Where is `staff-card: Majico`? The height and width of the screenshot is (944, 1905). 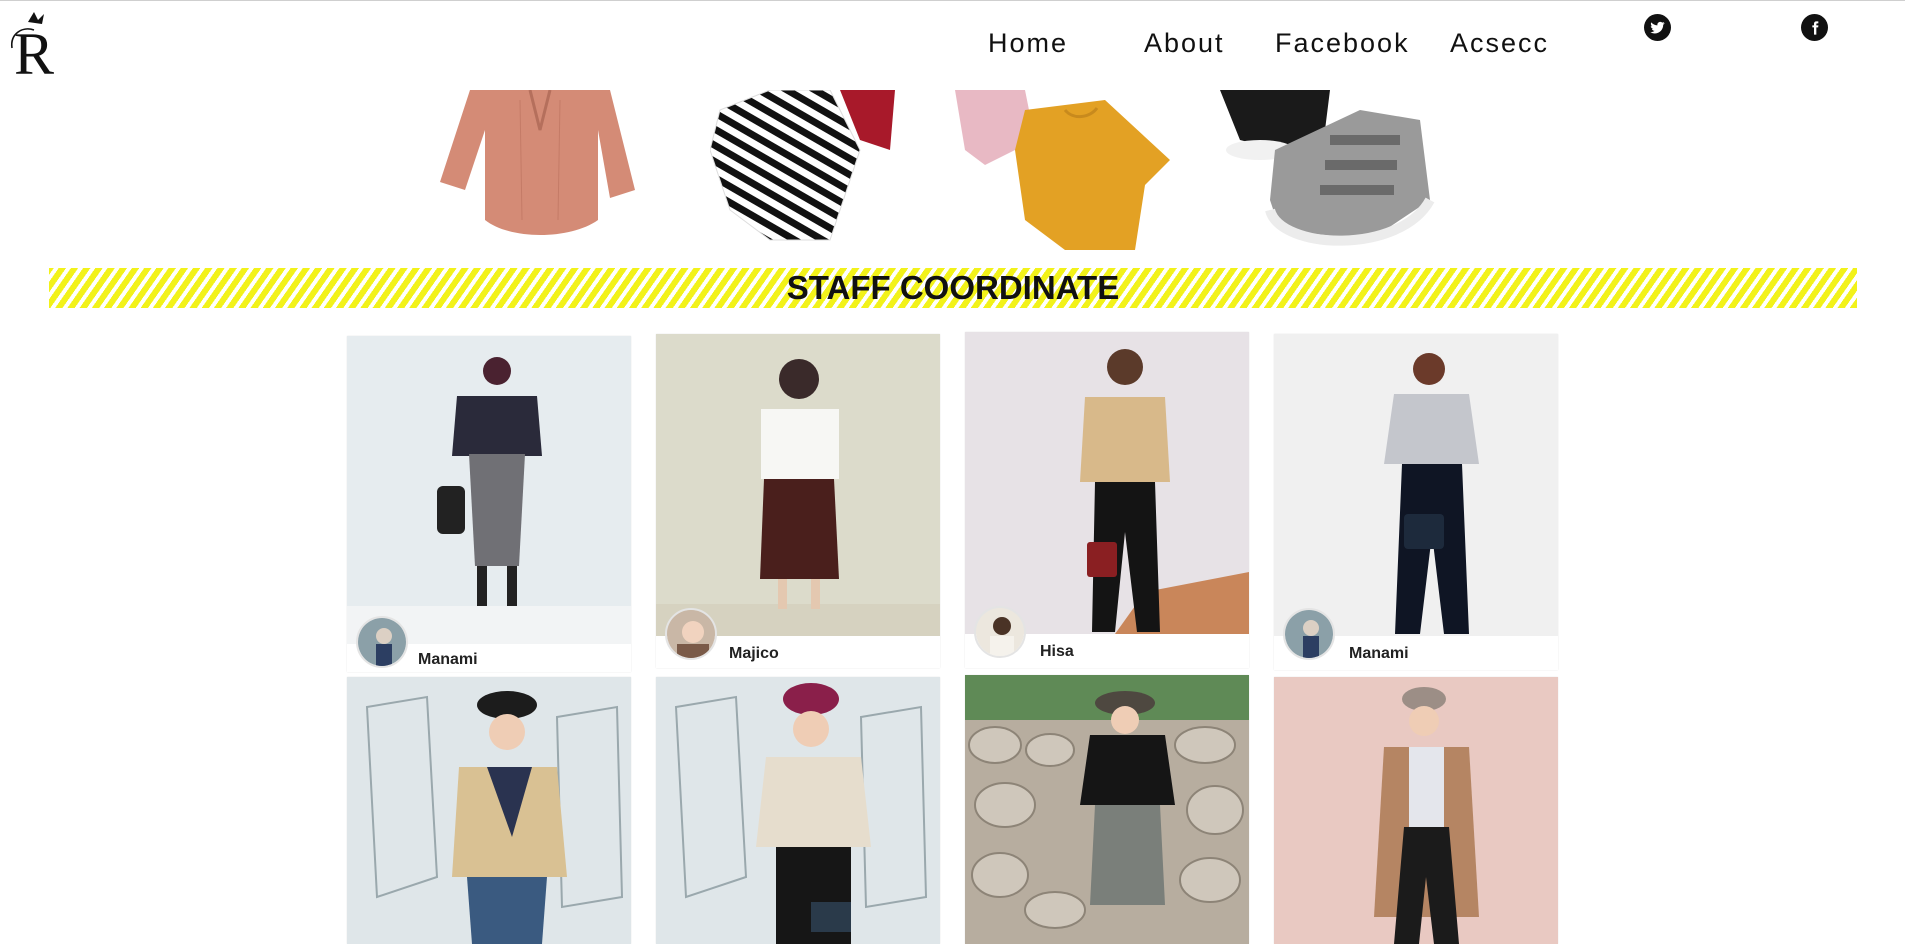
staff-card: Majico is located at coordinates (798, 501).